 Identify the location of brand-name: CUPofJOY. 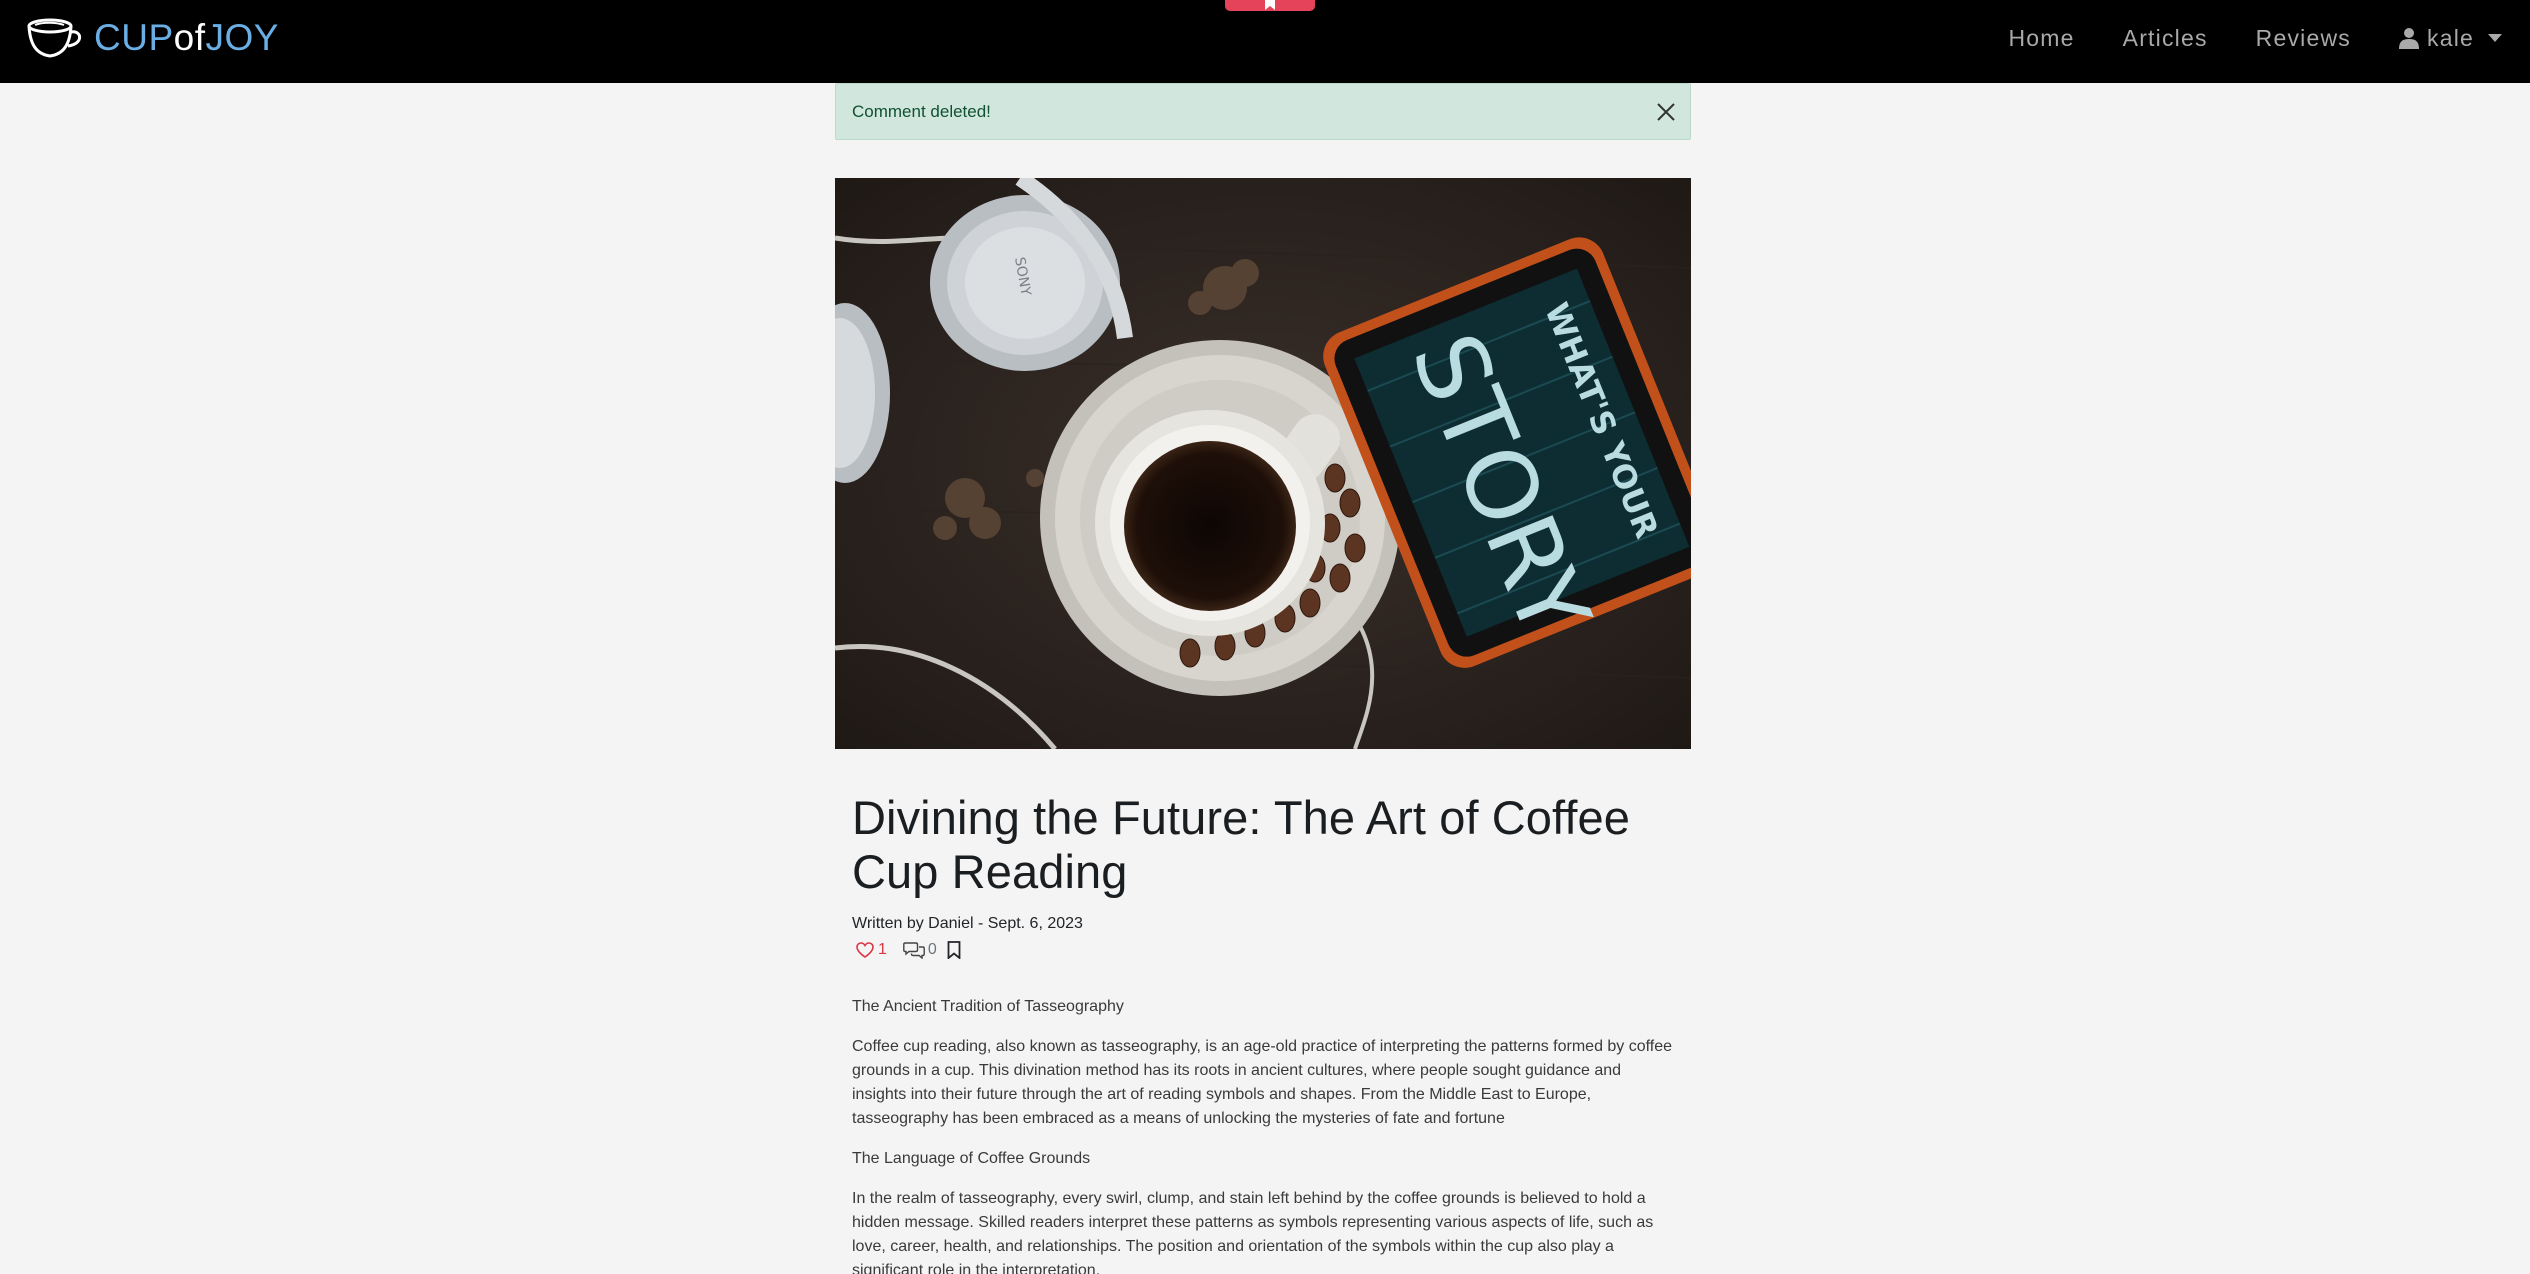
(186, 38).